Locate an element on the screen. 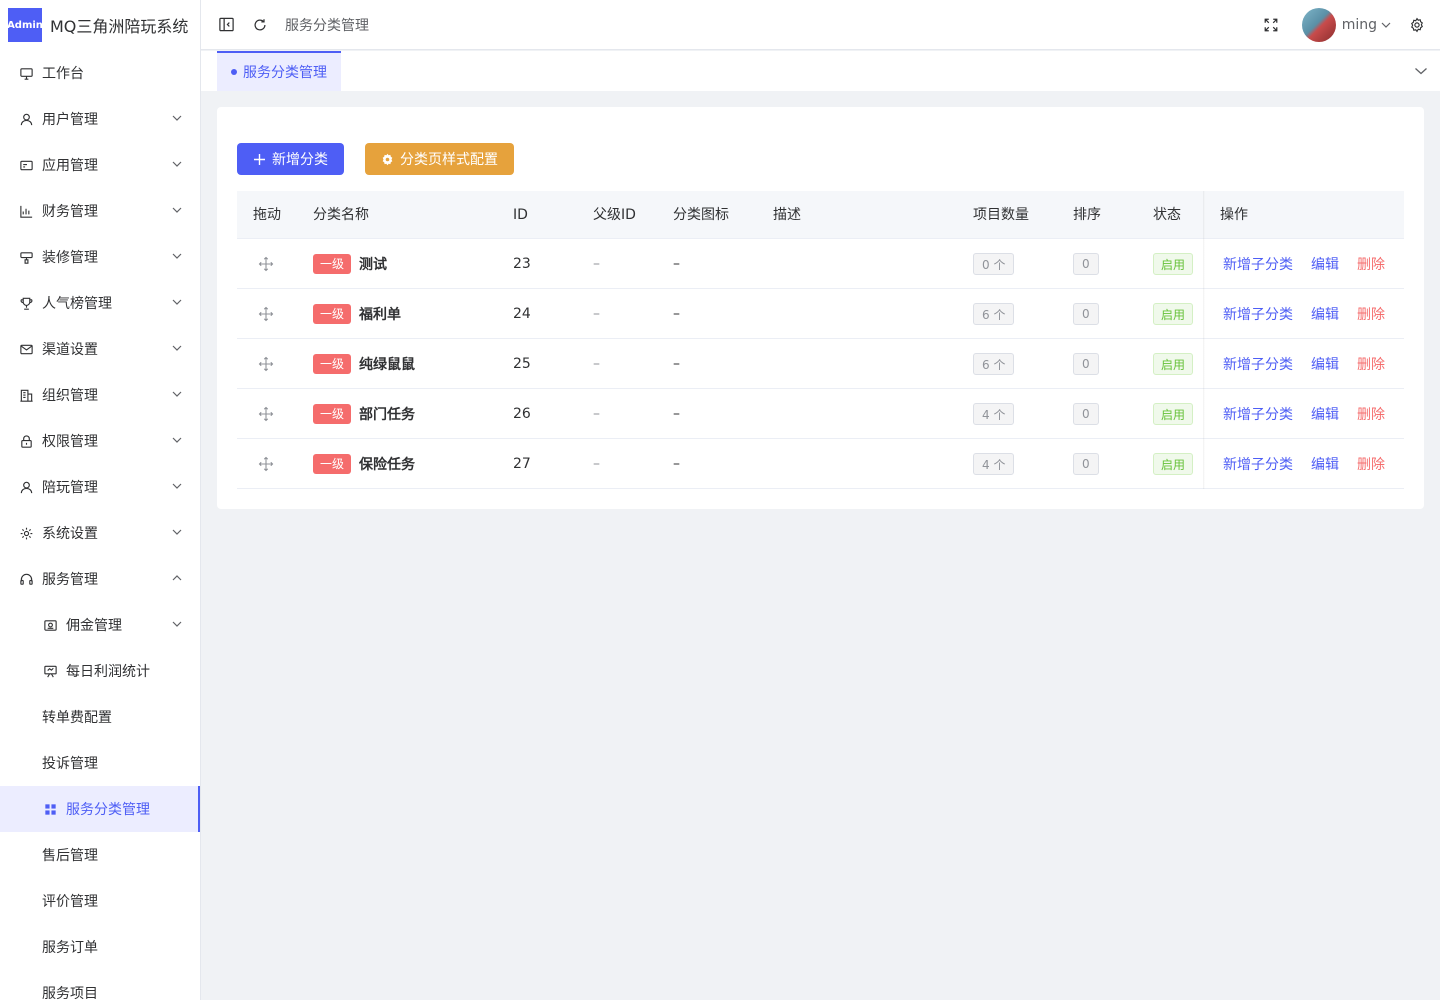 Image resolution: width=1440 pixels, height=1000 pixels. column-header: 父级ID is located at coordinates (614, 215).